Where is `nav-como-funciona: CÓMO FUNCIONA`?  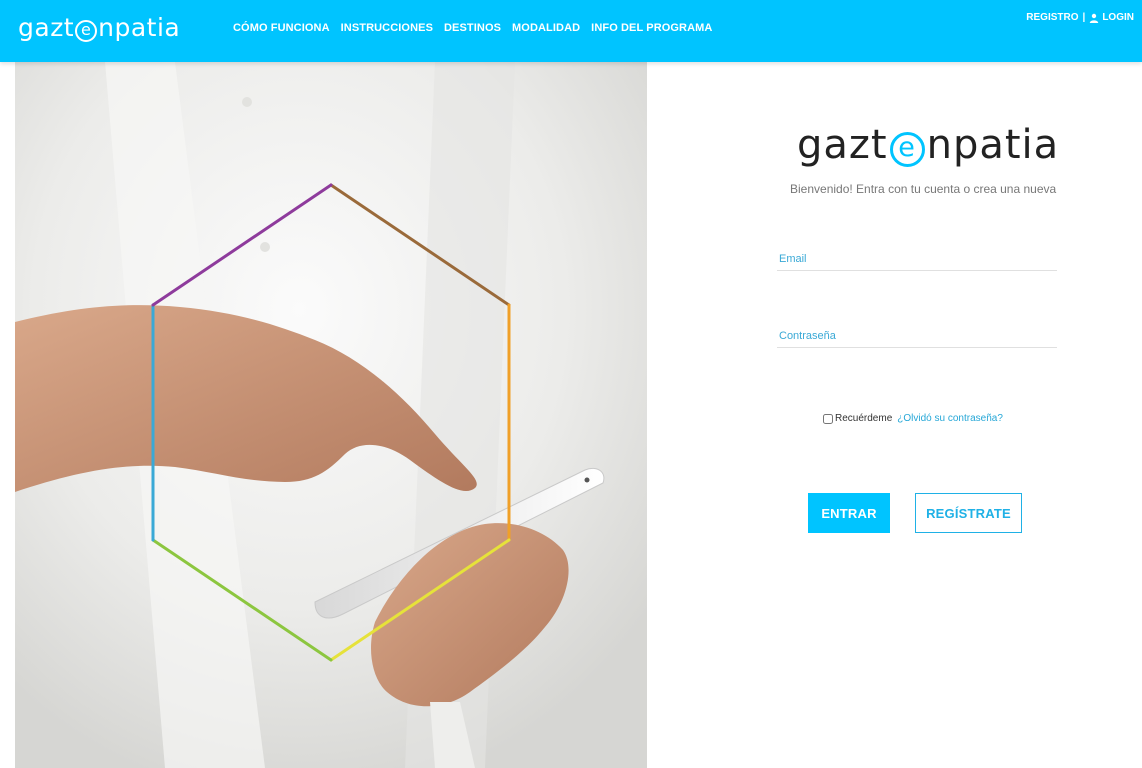
nav-como-funciona: CÓMO FUNCIONA is located at coordinates (281, 28).